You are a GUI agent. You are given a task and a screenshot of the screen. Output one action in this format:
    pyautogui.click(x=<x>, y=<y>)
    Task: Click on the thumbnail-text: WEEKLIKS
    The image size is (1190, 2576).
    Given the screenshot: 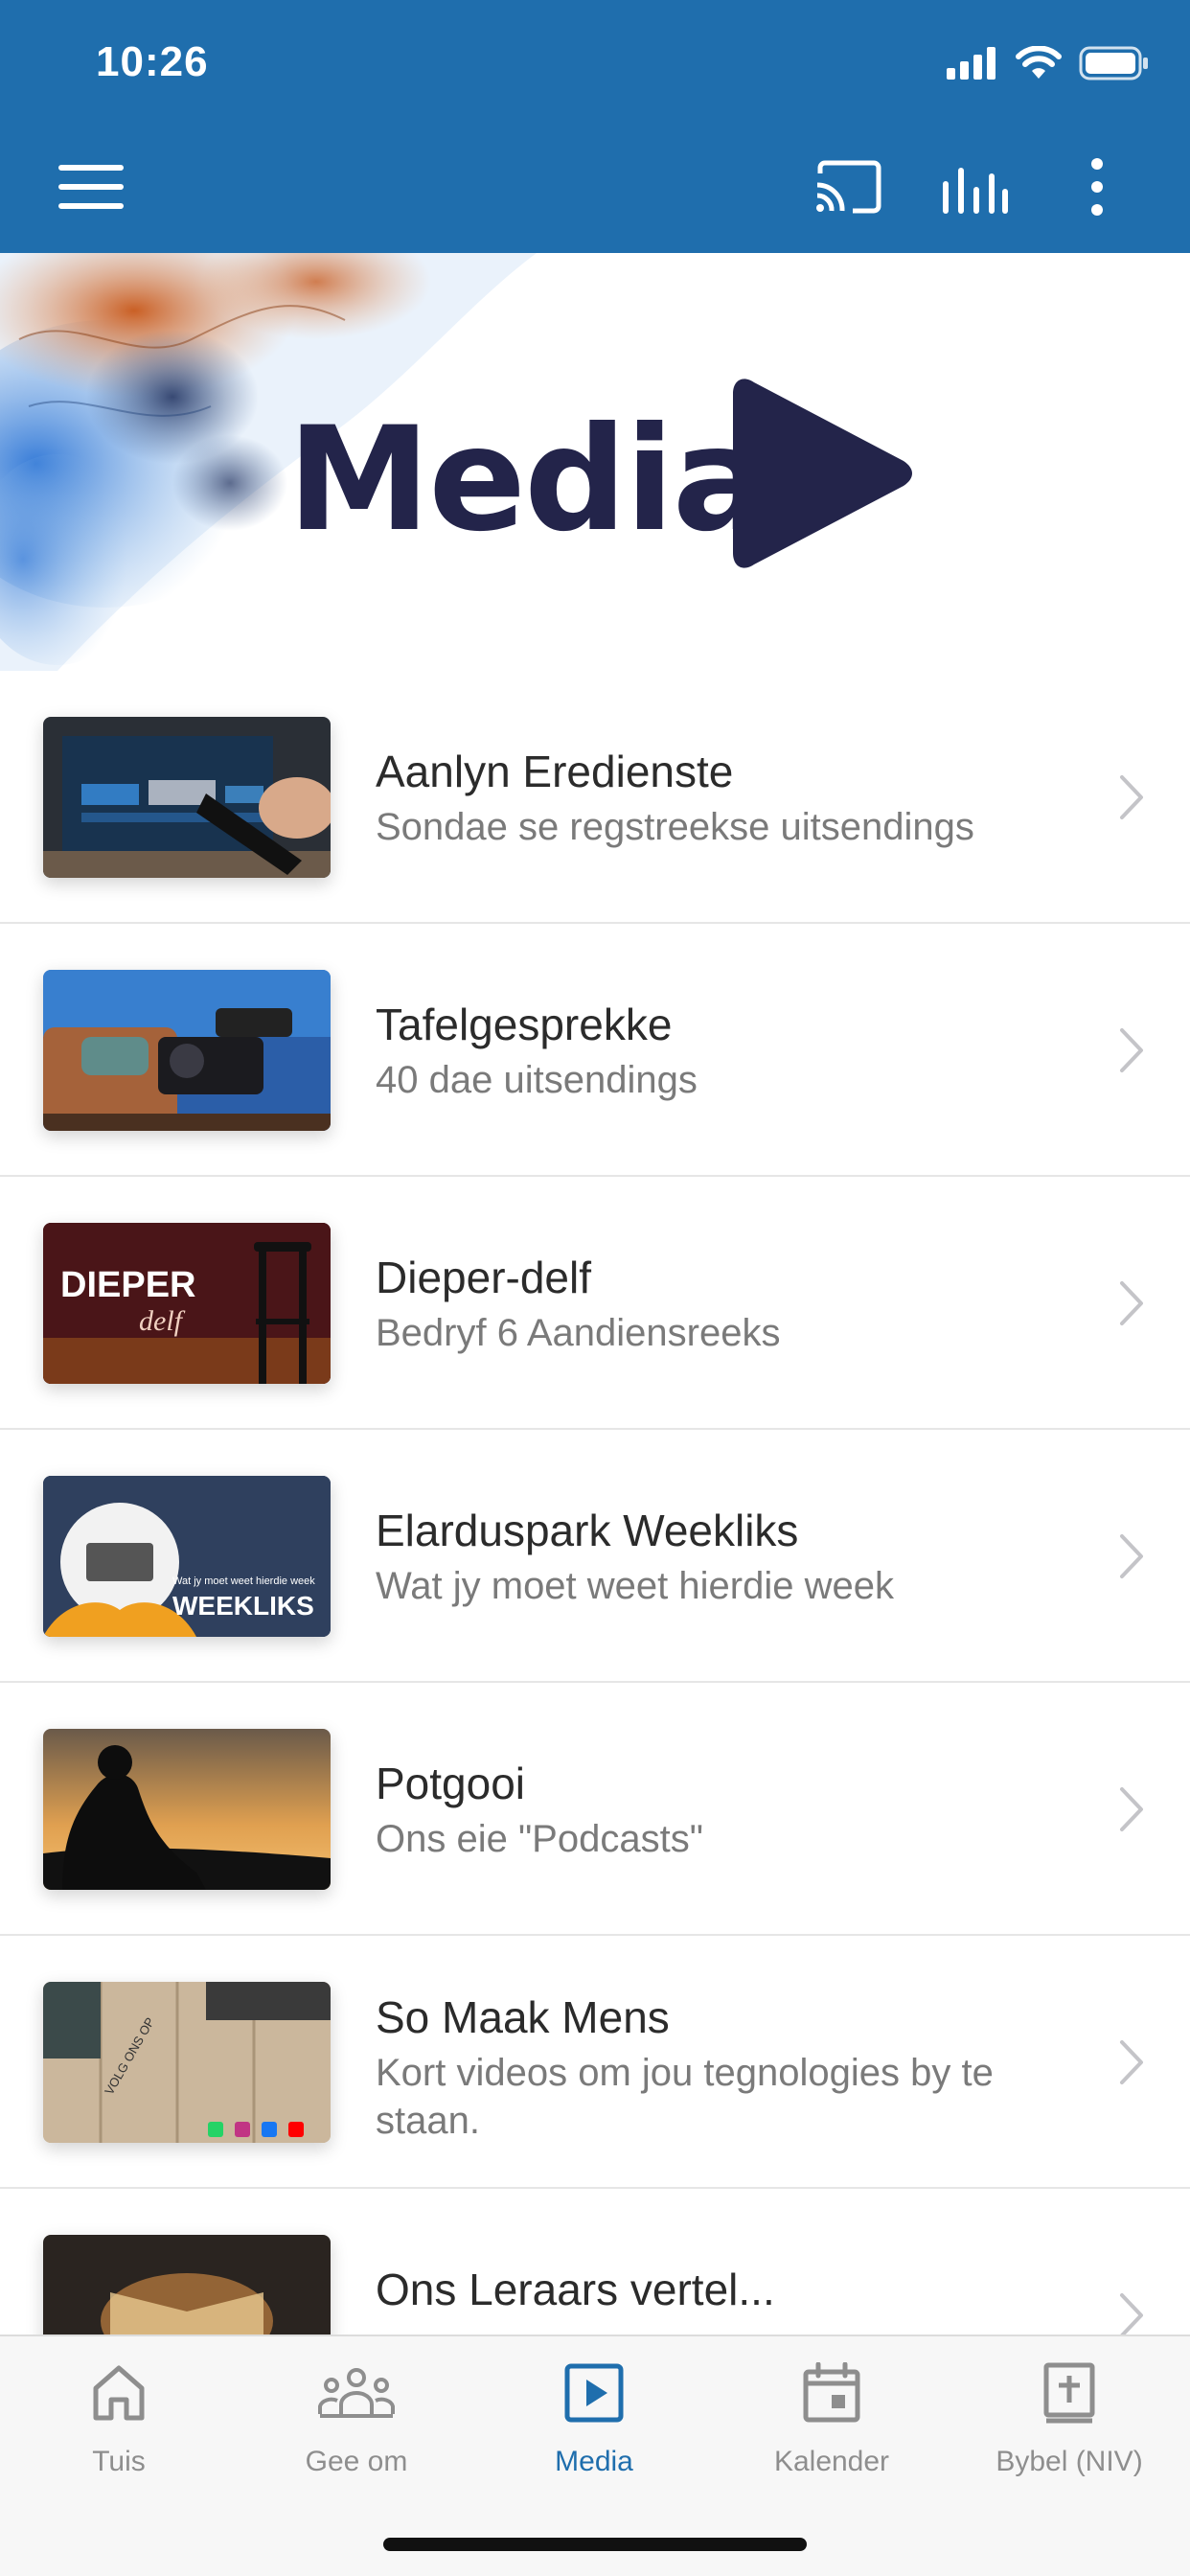 What is the action you would take?
    pyautogui.click(x=243, y=1606)
    